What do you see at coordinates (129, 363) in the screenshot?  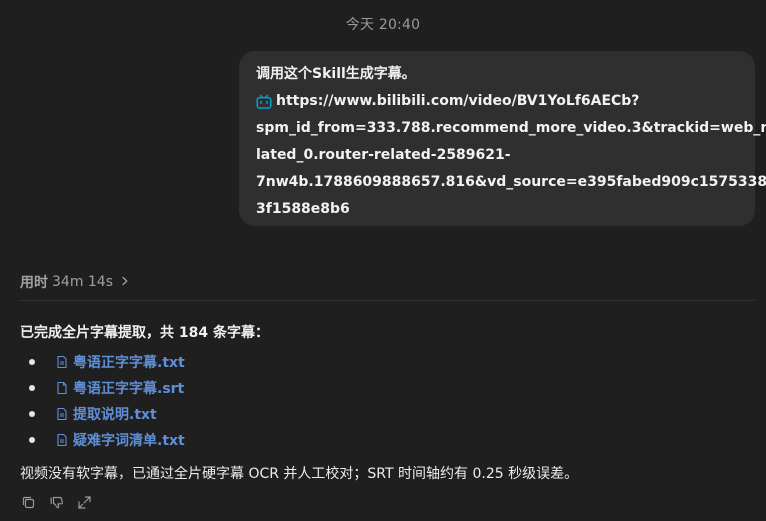 I see `file-name: 粤语正字字幕.txt` at bounding box center [129, 363].